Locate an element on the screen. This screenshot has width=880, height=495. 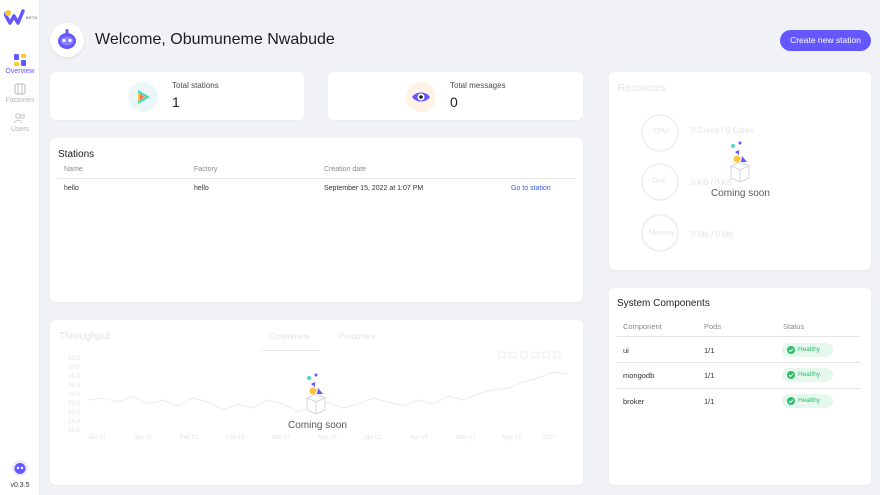
chart-toolbar is located at coordinates (533, 352).